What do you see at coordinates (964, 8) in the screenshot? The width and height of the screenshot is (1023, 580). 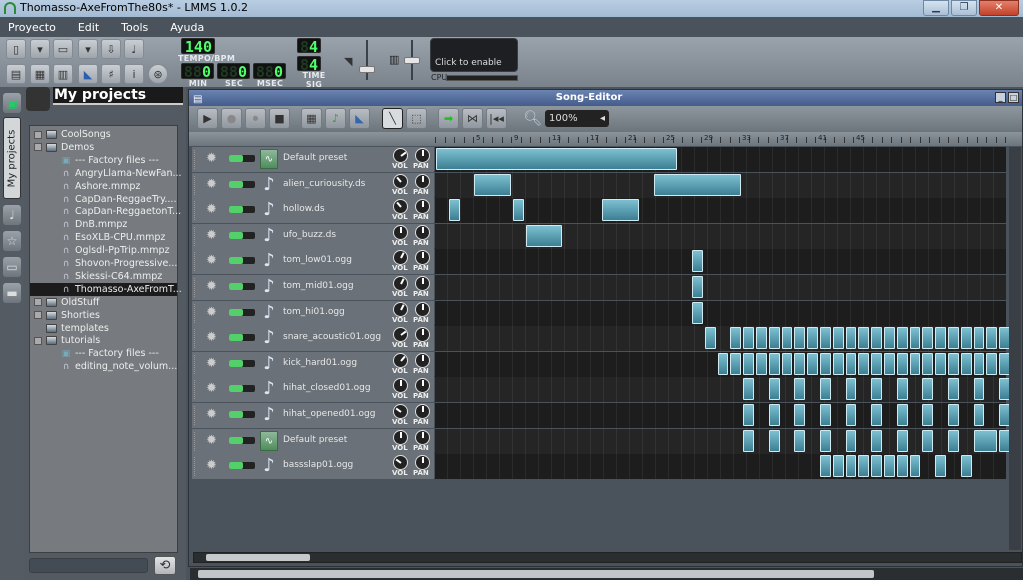 I see `restore-button: ❐` at bounding box center [964, 8].